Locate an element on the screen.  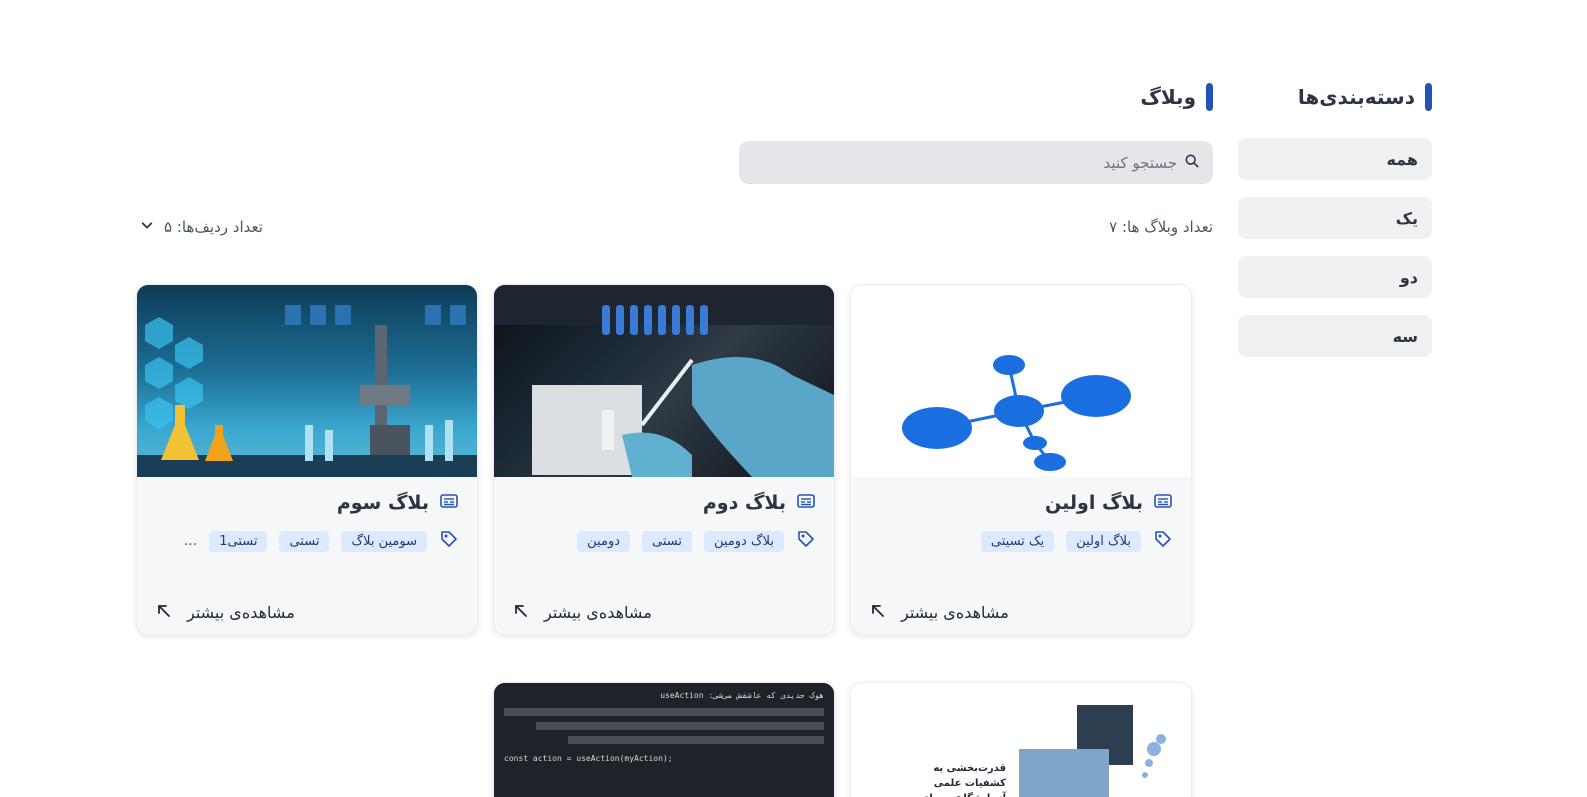
card-title-row: بلاگ سوم is located at coordinates (307, 503).